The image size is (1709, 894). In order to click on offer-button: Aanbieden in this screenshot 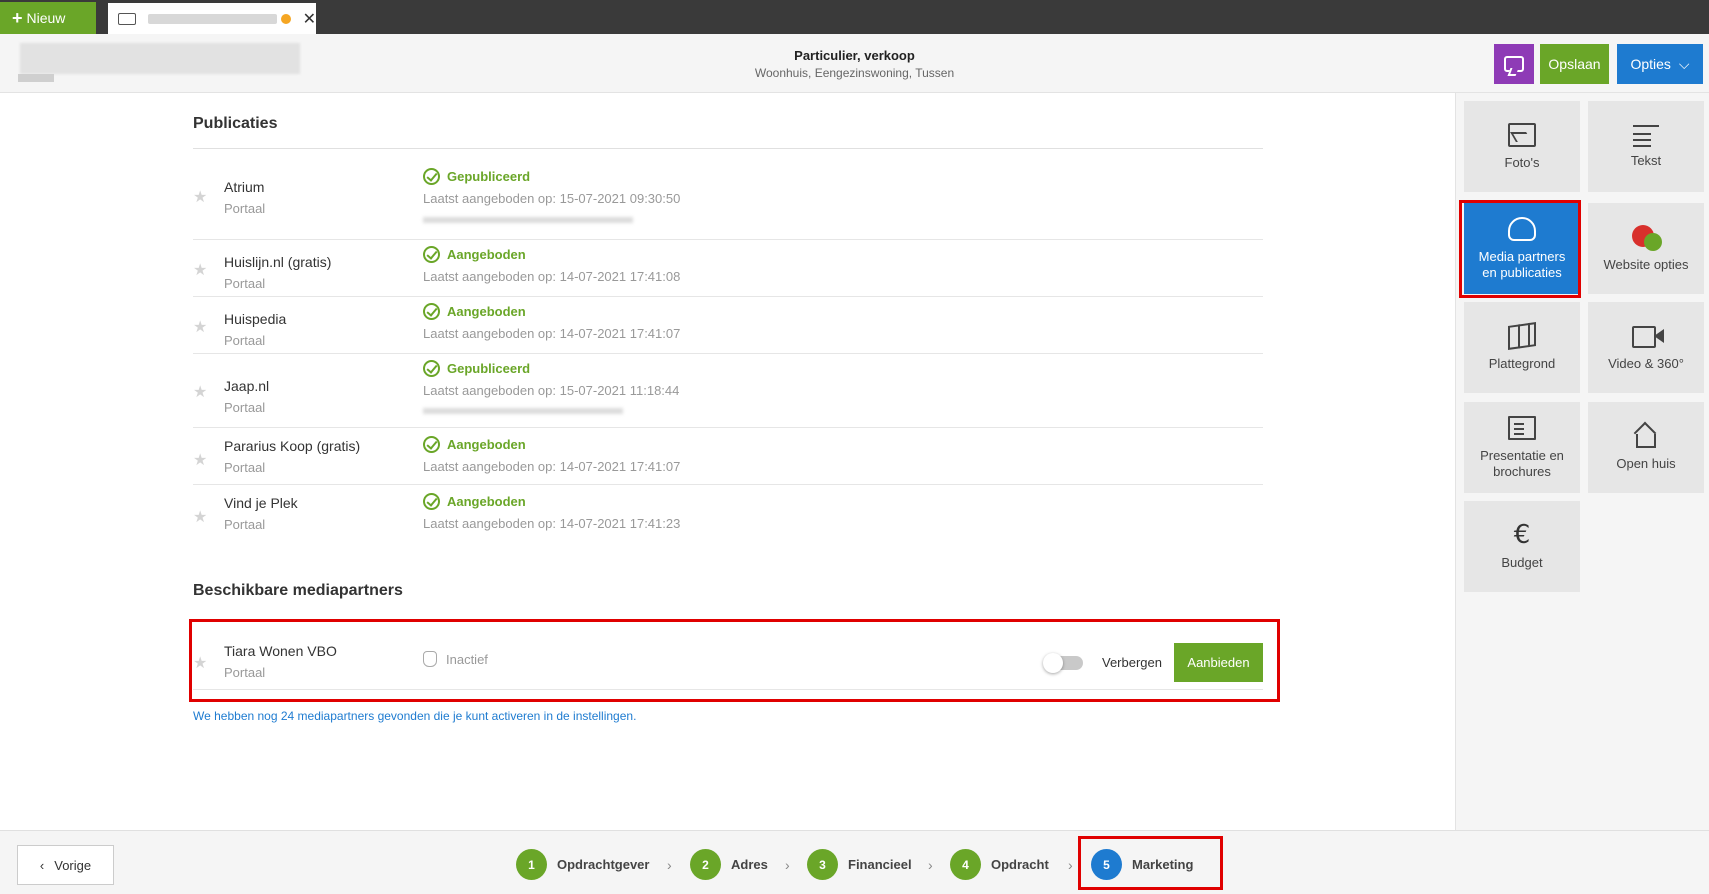, I will do `click(1218, 662)`.